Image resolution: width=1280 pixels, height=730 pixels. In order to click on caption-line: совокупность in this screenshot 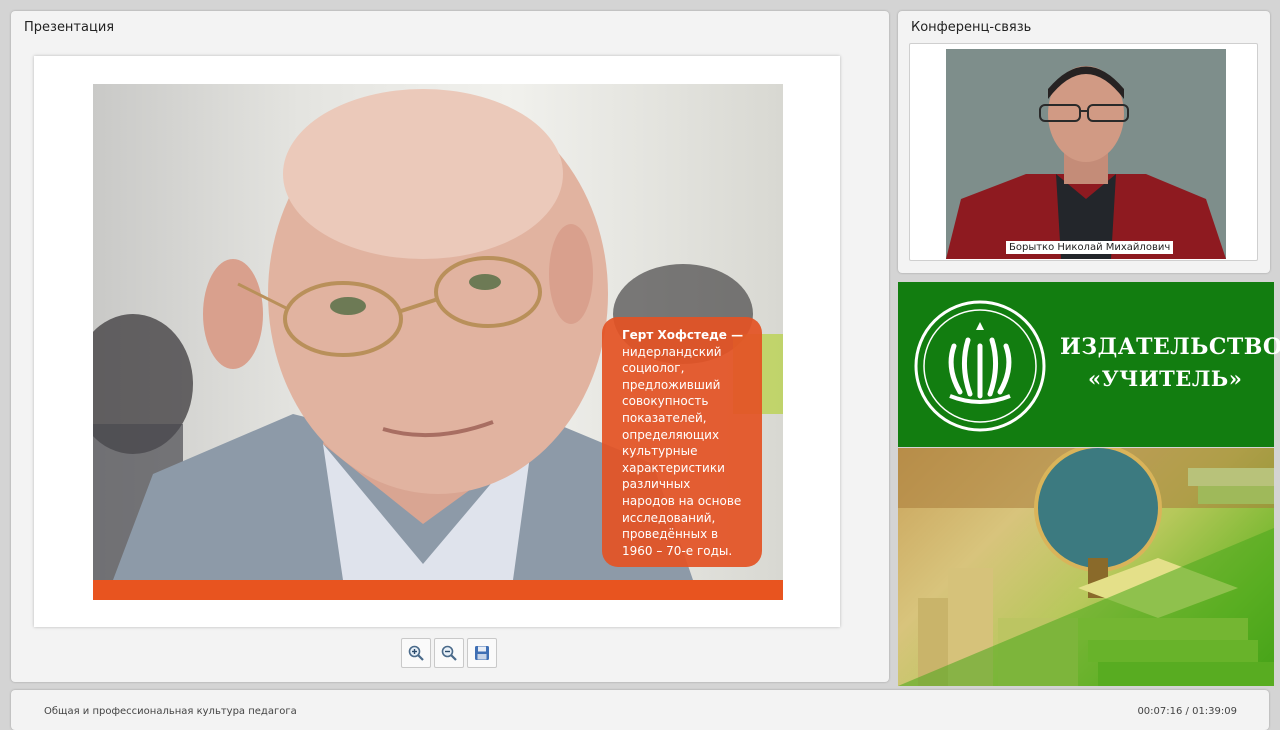, I will do `click(665, 401)`.